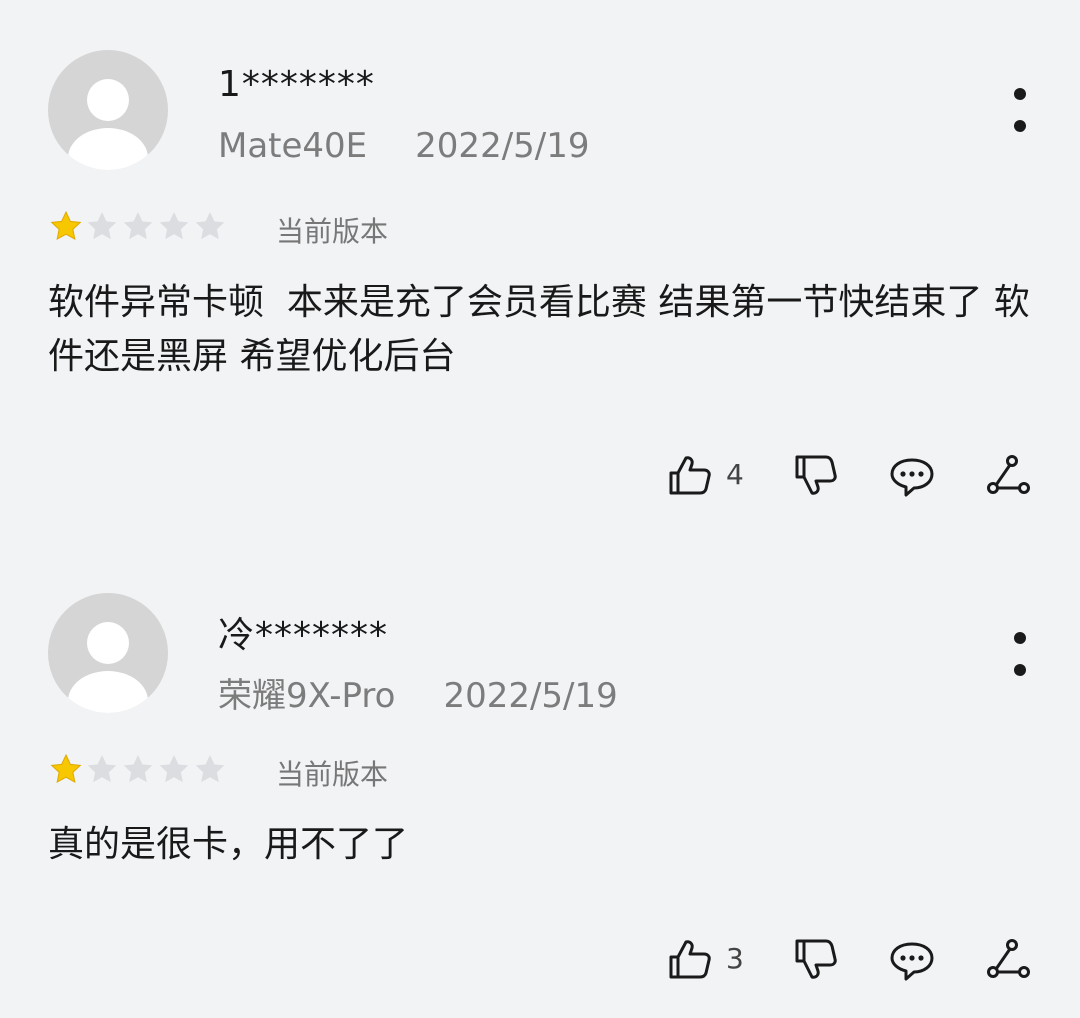 The image size is (1080, 1018). Describe the element at coordinates (735, 958) in the screenshot. I see `like-count: 3` at that location.